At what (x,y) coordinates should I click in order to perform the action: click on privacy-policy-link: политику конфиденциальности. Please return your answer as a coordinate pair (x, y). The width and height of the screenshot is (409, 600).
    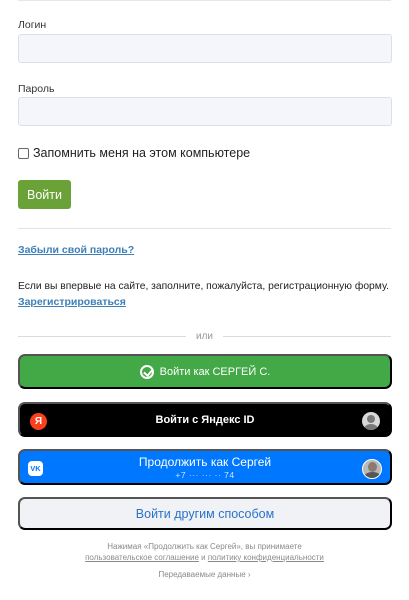
    Looking at the image, I should click on (266, 557).